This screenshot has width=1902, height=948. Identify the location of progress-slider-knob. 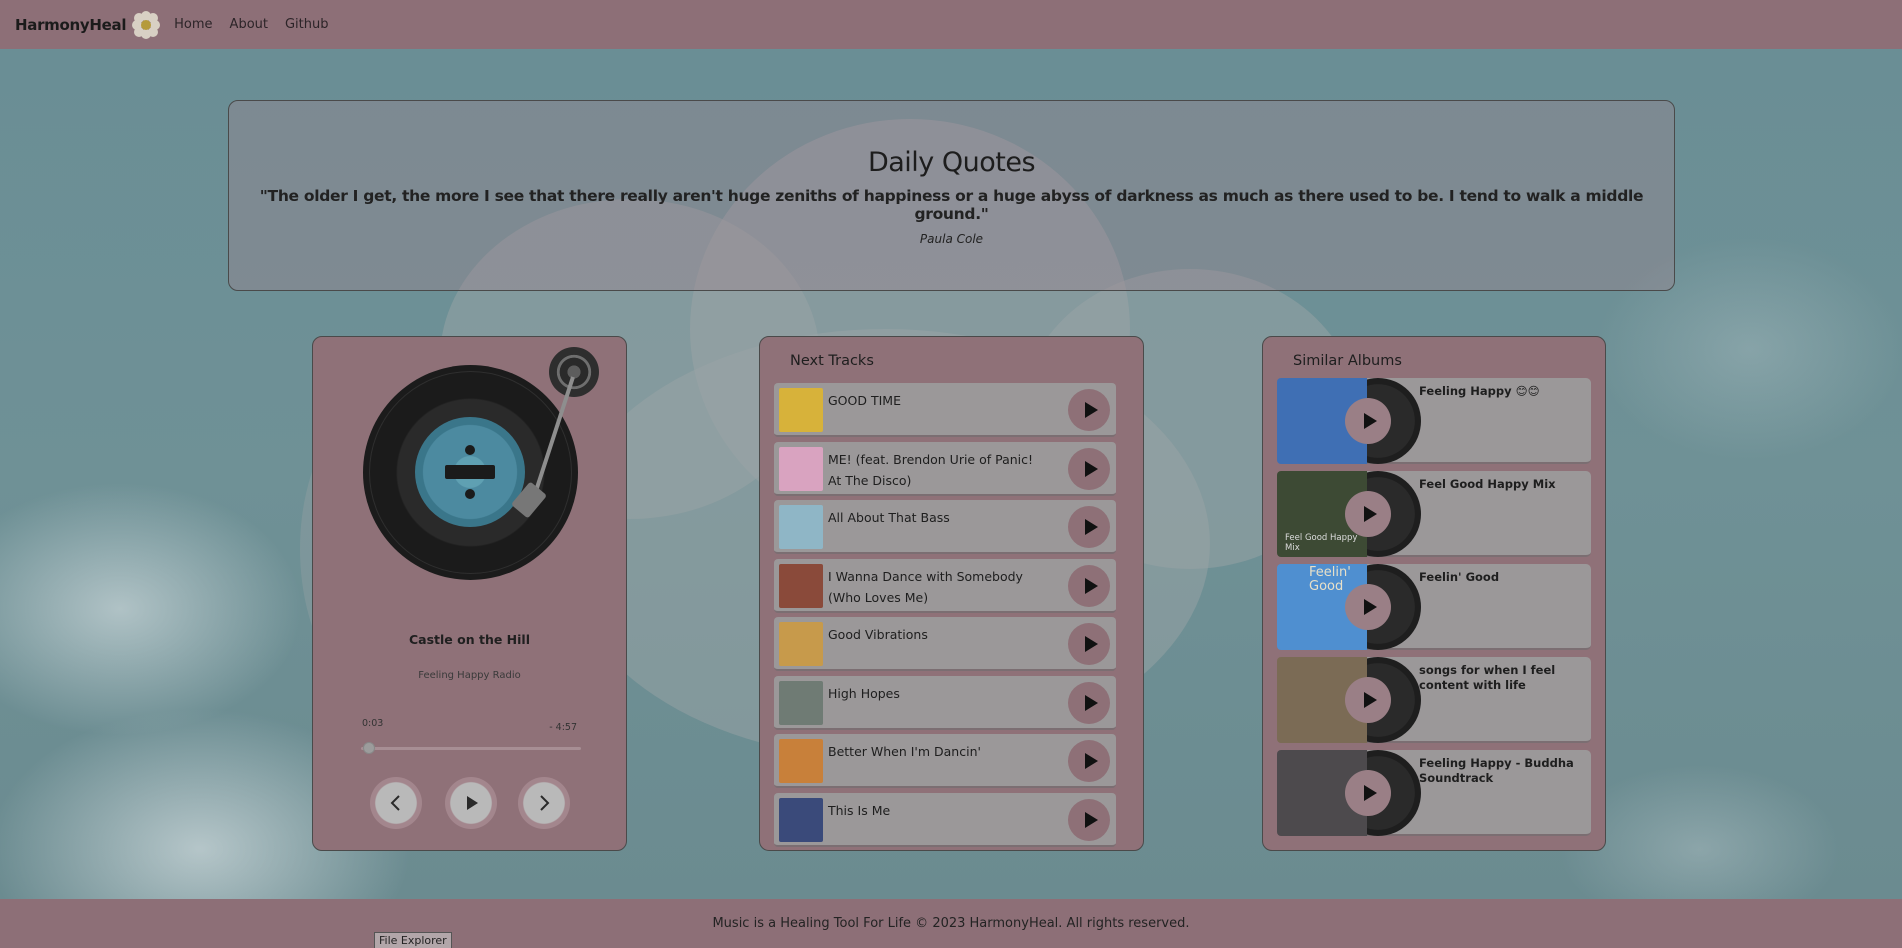
(369, 748).